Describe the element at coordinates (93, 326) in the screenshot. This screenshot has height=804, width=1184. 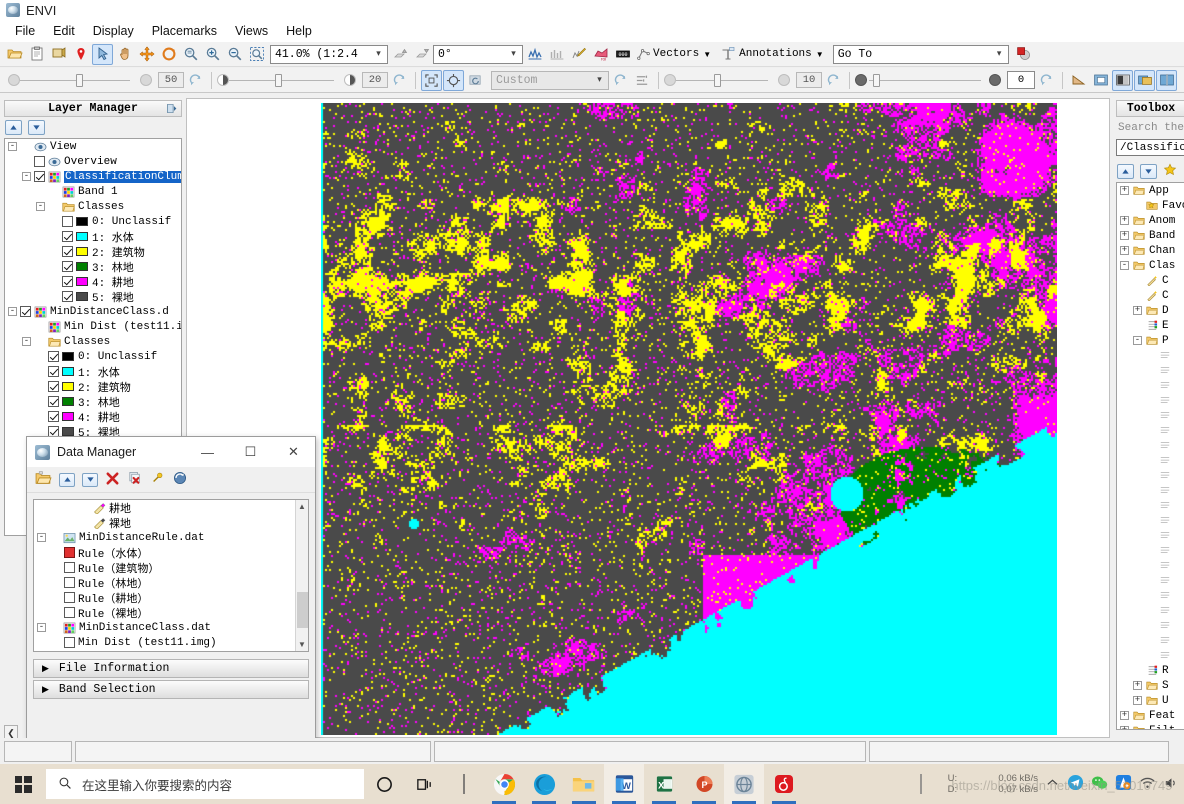
I see `layer-tree-item: Min Dist (test11.i` at that location.